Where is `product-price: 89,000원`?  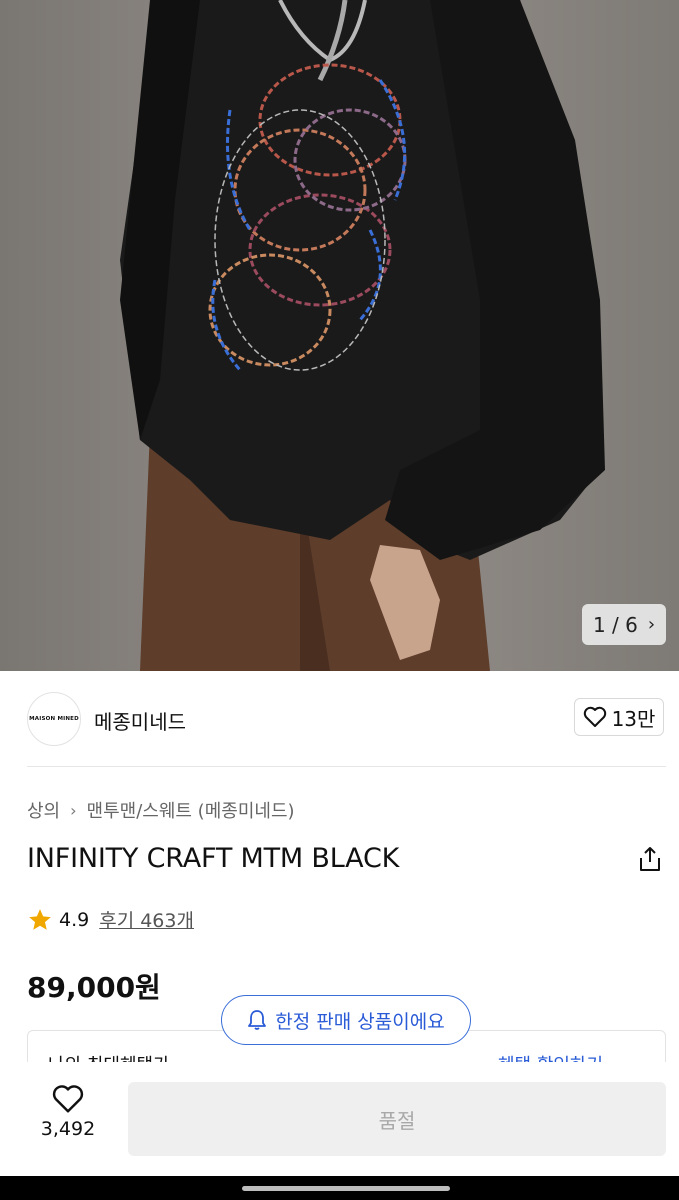
product-price: 89,000원 is located at coordinates (94, 987).